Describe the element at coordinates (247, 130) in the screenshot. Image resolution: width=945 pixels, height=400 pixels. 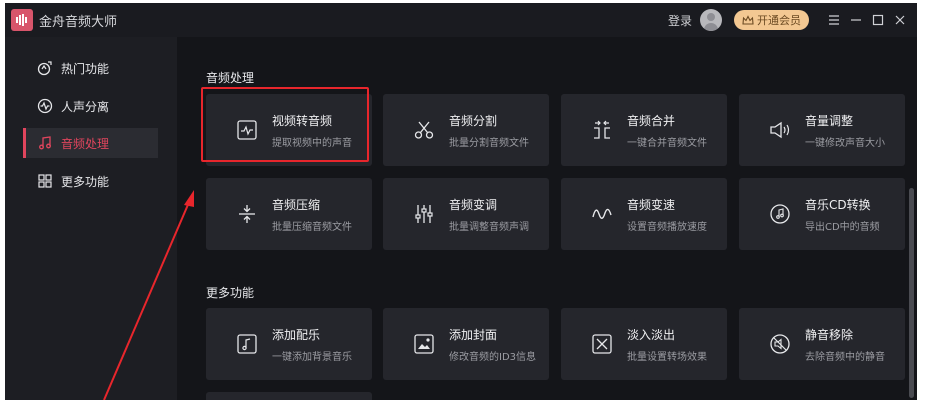
I see `video-to-audio-icon` at that location.